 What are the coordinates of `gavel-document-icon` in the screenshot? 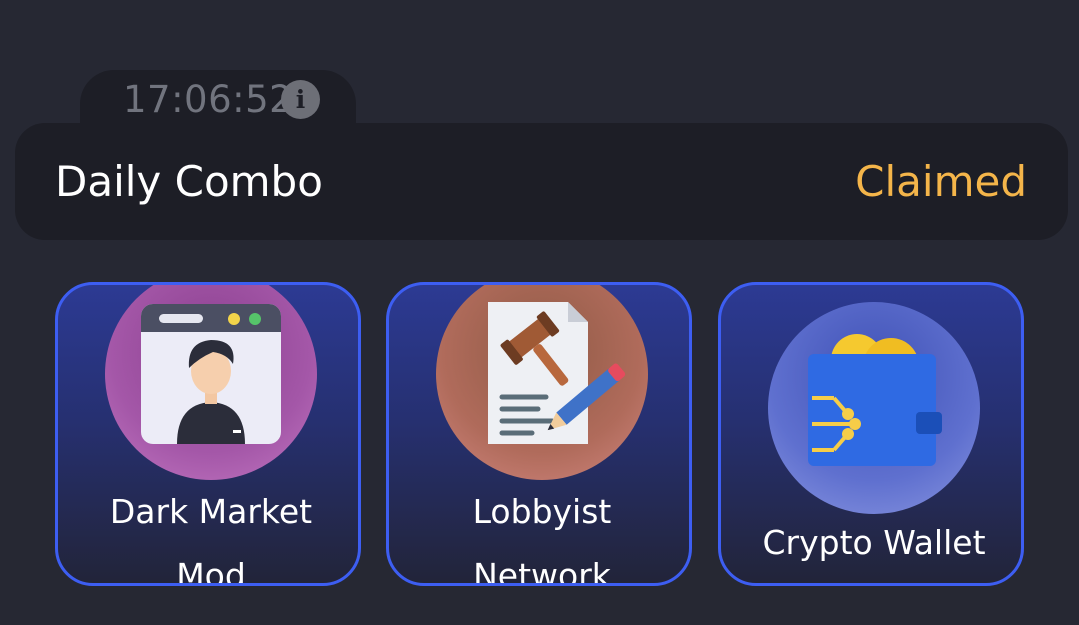 It's located at (542, 382).